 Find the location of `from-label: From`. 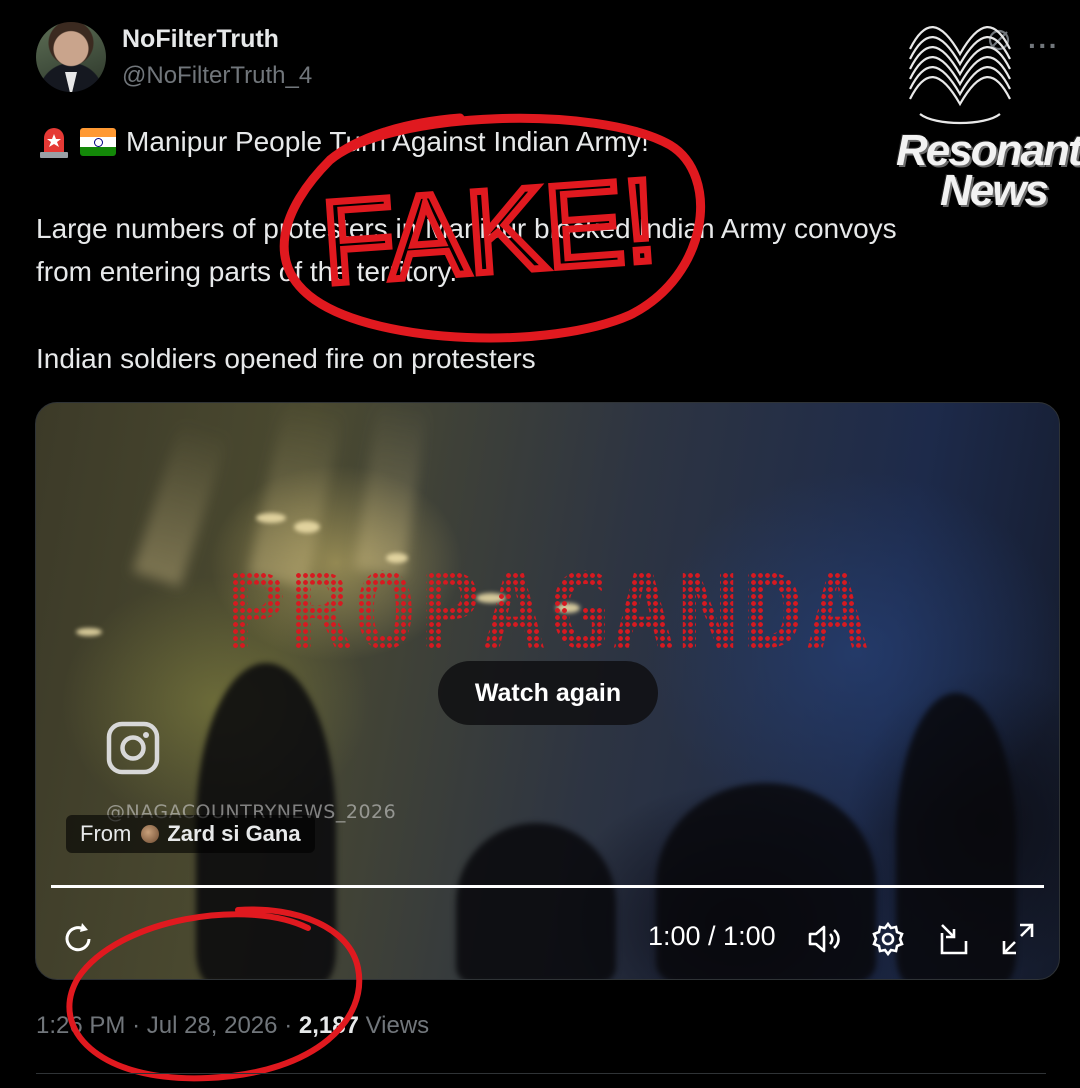

from-label: From is located at coordinates (106, 833).